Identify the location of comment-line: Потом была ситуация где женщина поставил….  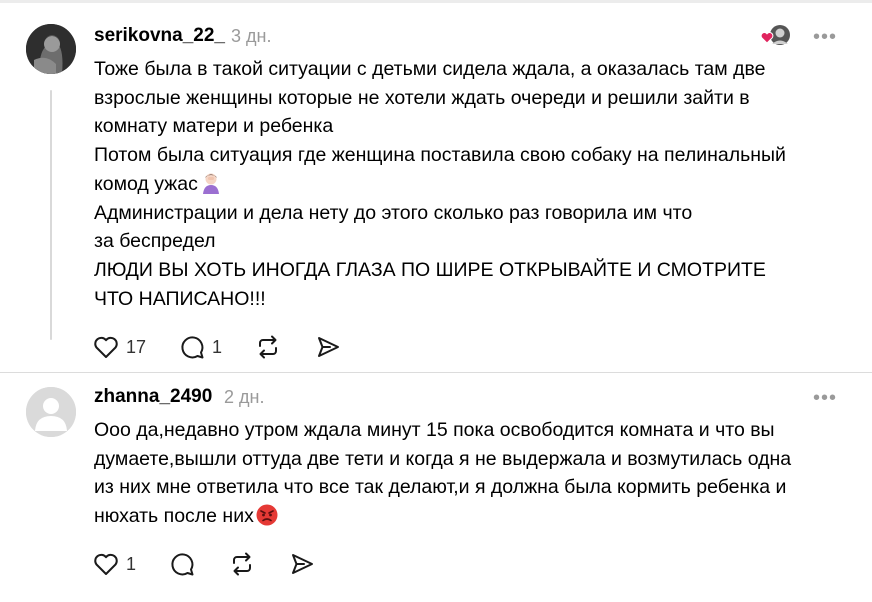
(440, 155).